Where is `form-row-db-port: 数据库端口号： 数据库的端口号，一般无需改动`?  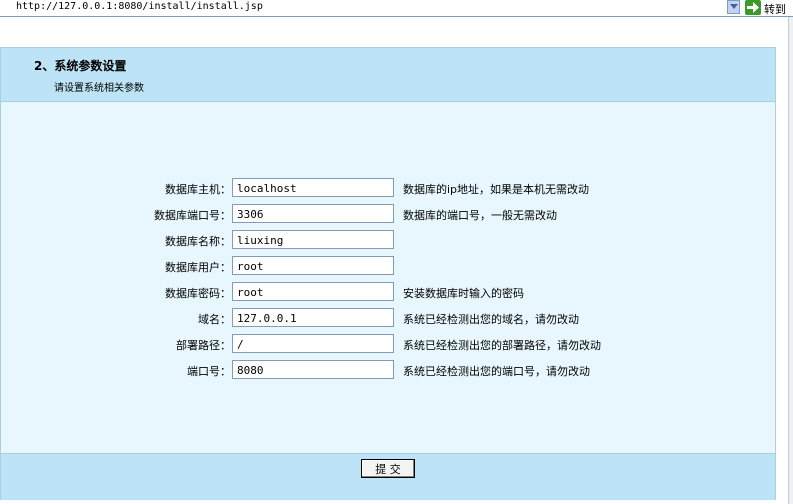
form-row-db-port: 数据库端口号： 数据库的端口号，一般无需改动 is located at coordinates (388, 214).